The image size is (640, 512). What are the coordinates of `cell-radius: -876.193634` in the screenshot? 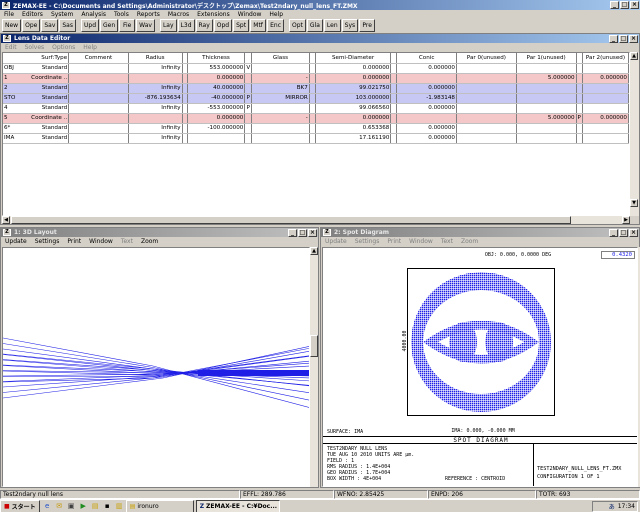 It's located at (155, 98).